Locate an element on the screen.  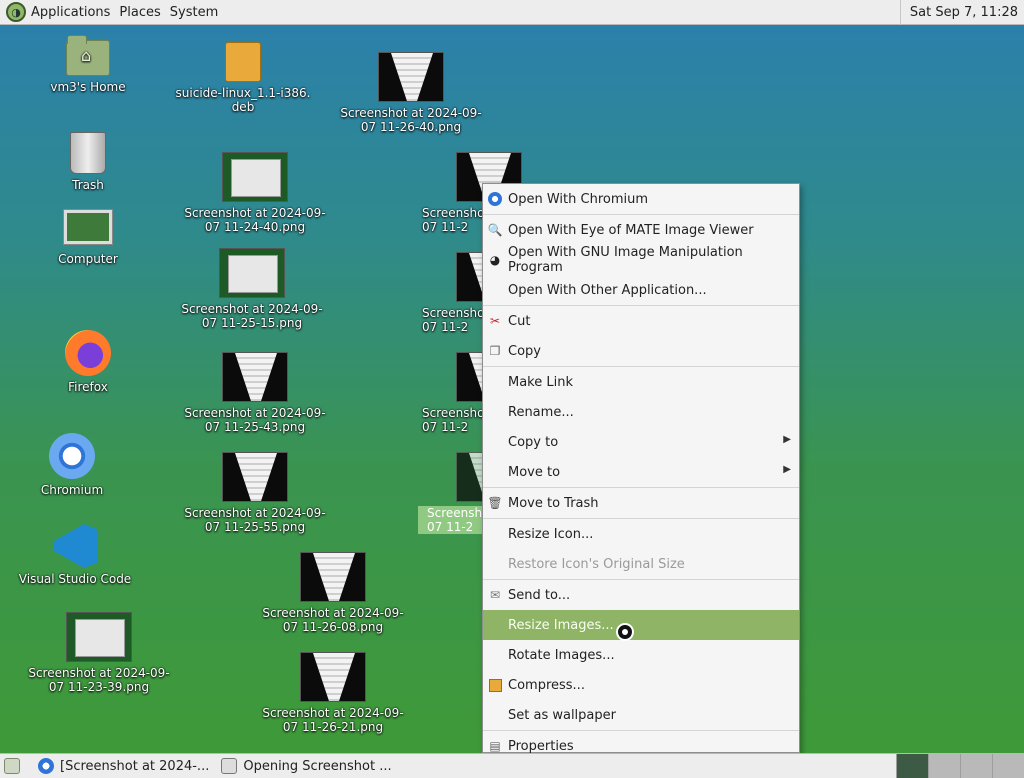
menu-item-open-with-eom: 🔍 Open With Eye of MATE Image Viewer is located at coordinates (641, 230).